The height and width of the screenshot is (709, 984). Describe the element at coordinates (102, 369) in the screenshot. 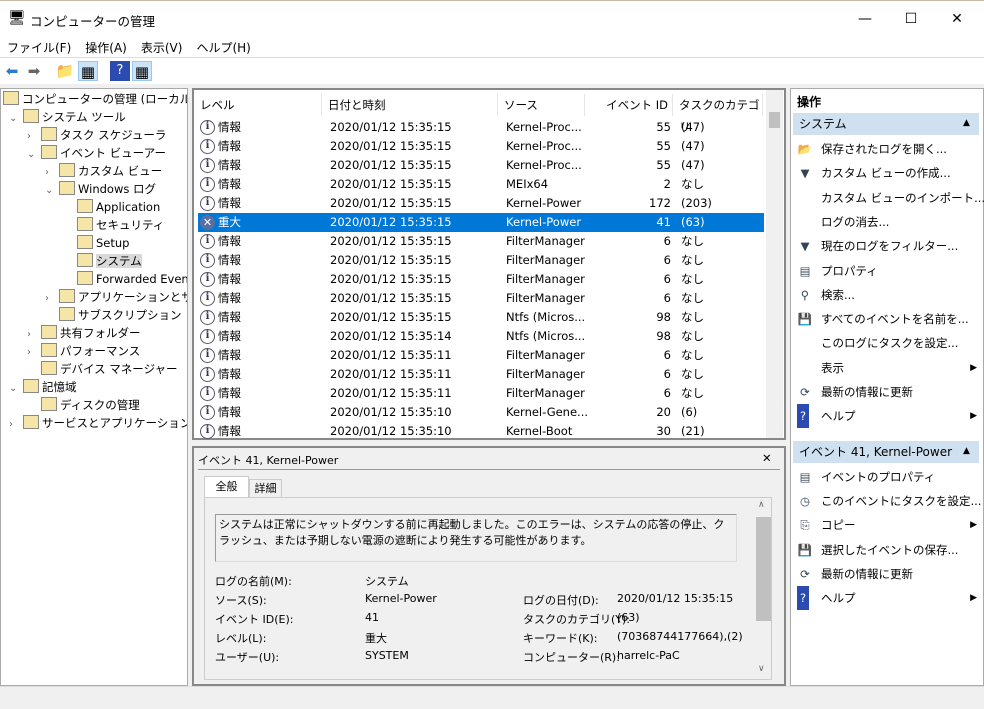

I see `tree-item: デバイス マネージャー` at that location.